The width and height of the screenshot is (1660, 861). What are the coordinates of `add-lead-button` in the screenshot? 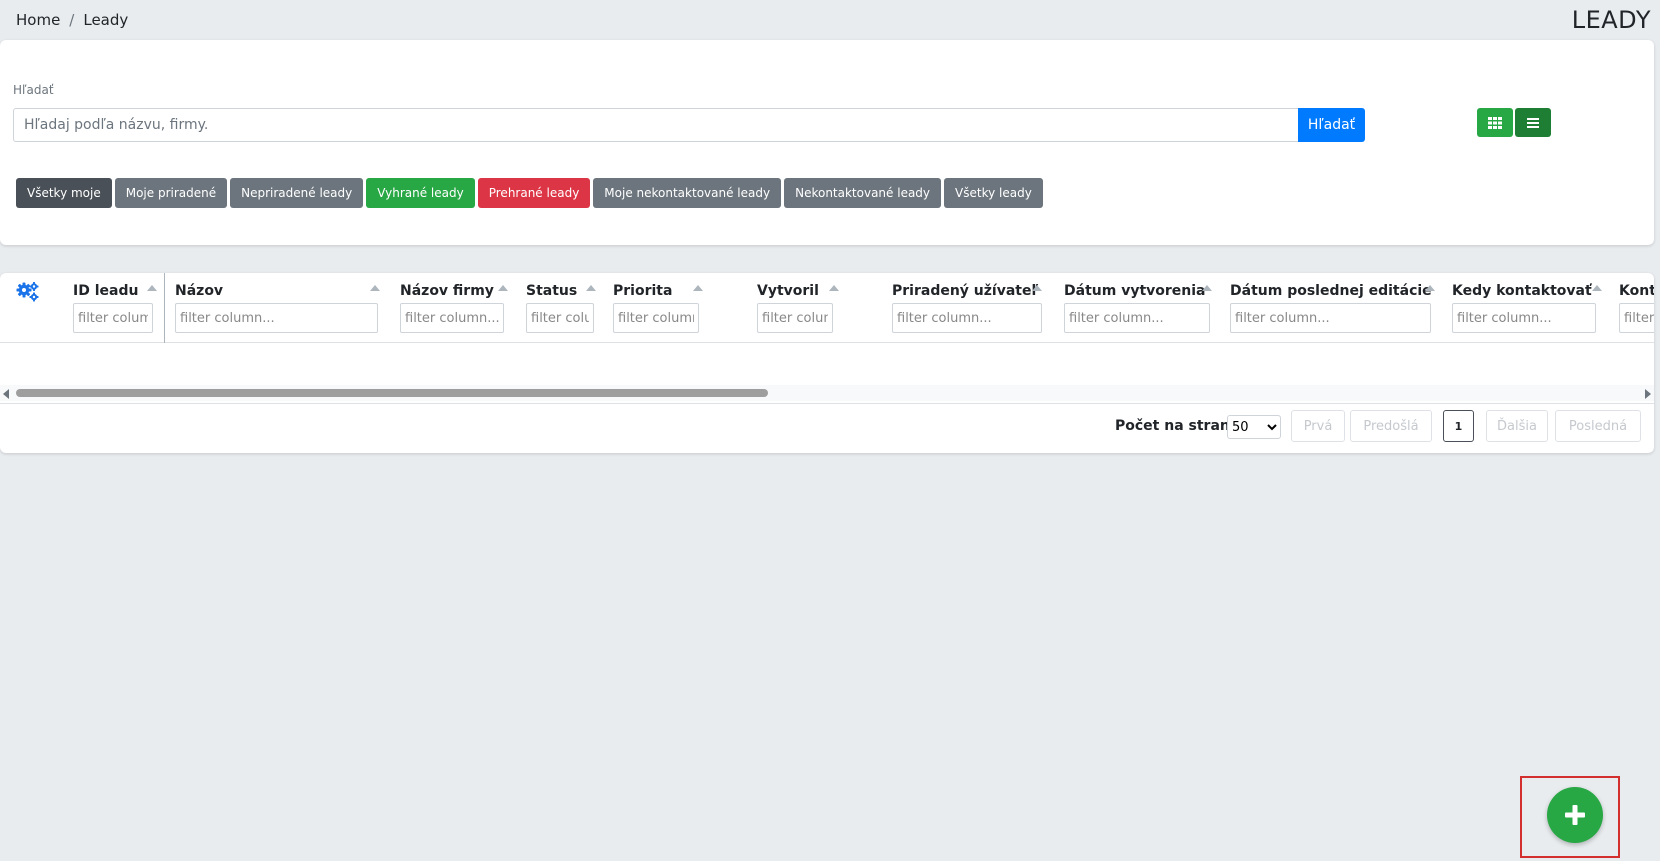 It's located at (1575, 815).